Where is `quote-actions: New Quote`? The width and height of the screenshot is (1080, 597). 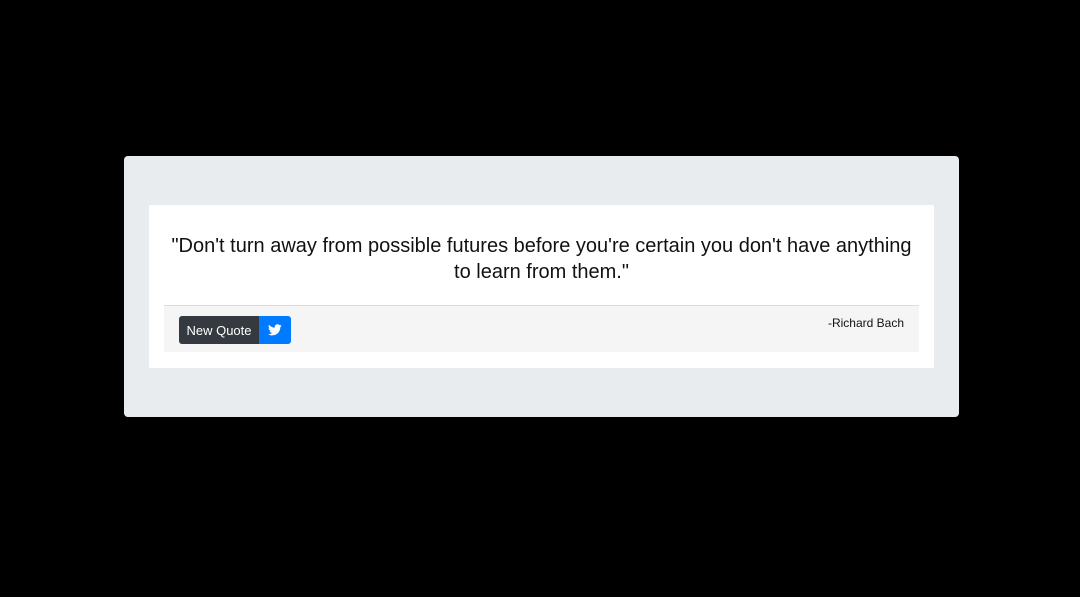 quote-actions: New Quote is located at coordinates (235, 330).